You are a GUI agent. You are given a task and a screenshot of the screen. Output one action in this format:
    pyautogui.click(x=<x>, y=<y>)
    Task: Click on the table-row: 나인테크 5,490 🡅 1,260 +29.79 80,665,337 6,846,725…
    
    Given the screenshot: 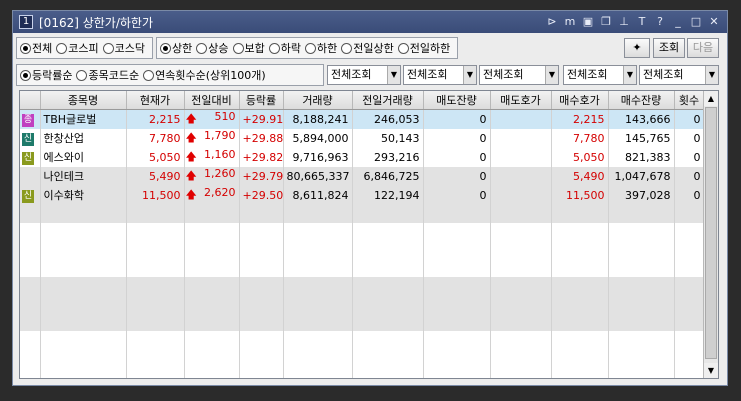 What is the action you would take?
    pyautogui.click(x=362, y=176)
    